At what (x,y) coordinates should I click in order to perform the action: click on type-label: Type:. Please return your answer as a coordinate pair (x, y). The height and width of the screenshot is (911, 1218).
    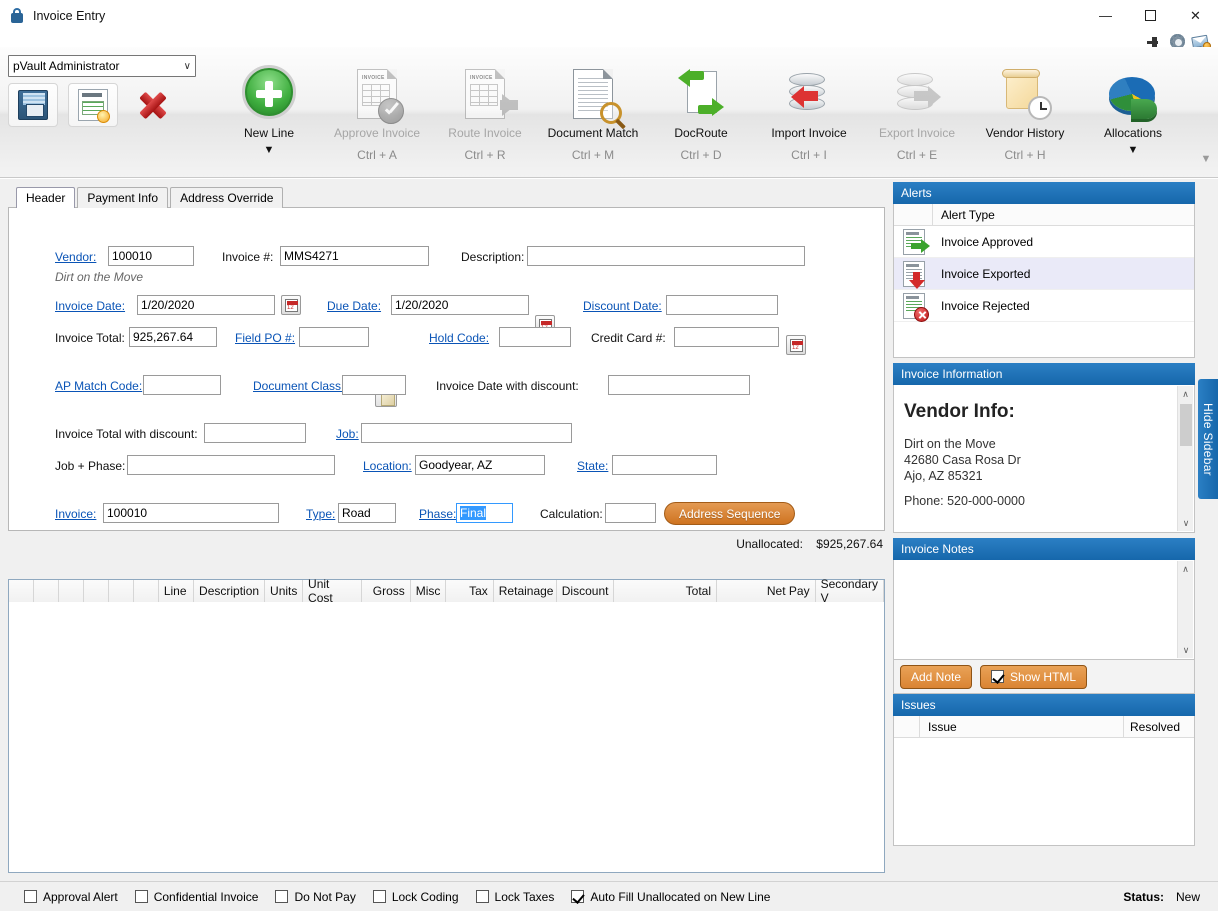
    Looking at the image, I should click on (320, 514).